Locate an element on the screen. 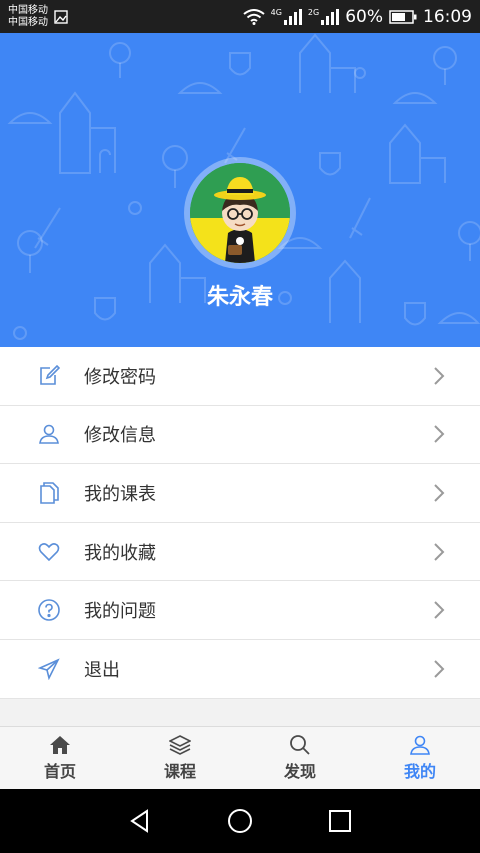  menu-item-label: 我的课表 is located at coordinates (120, 494).